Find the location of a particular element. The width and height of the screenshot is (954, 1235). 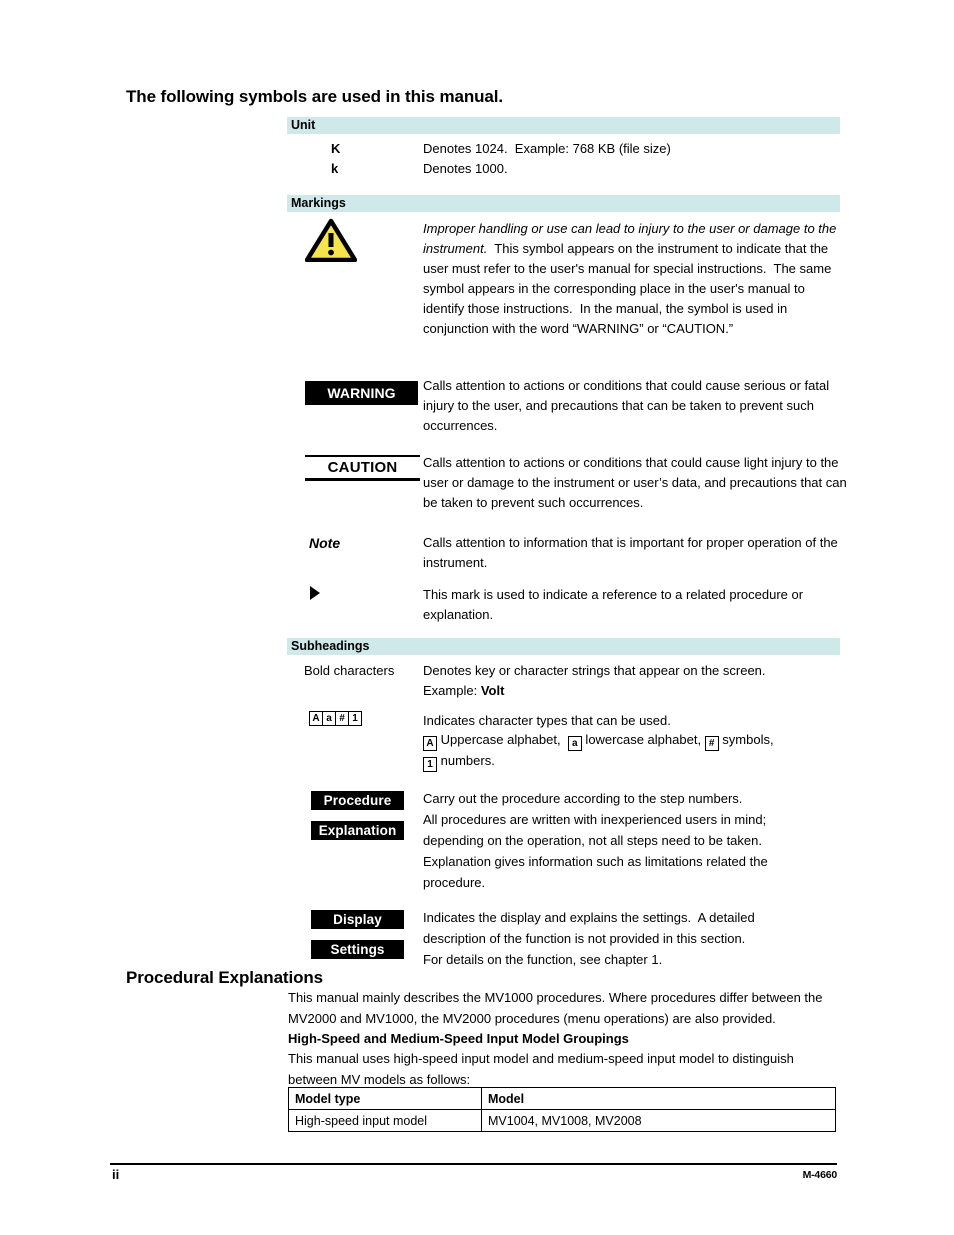

procedural-explanations-title: Procedural Explanations is located at coordinates (225, 977).